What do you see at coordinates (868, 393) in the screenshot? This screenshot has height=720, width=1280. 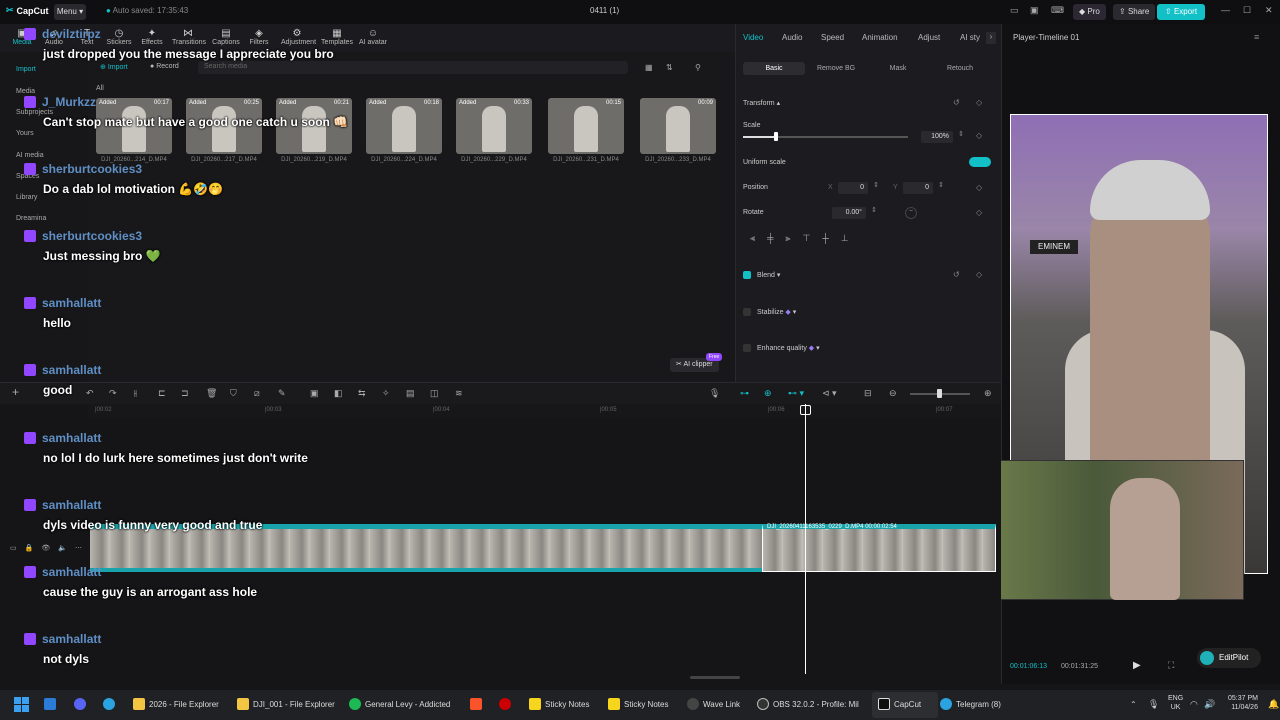 I see `fit-timeline-icon: ⊟` at bounding box center [868, 393].